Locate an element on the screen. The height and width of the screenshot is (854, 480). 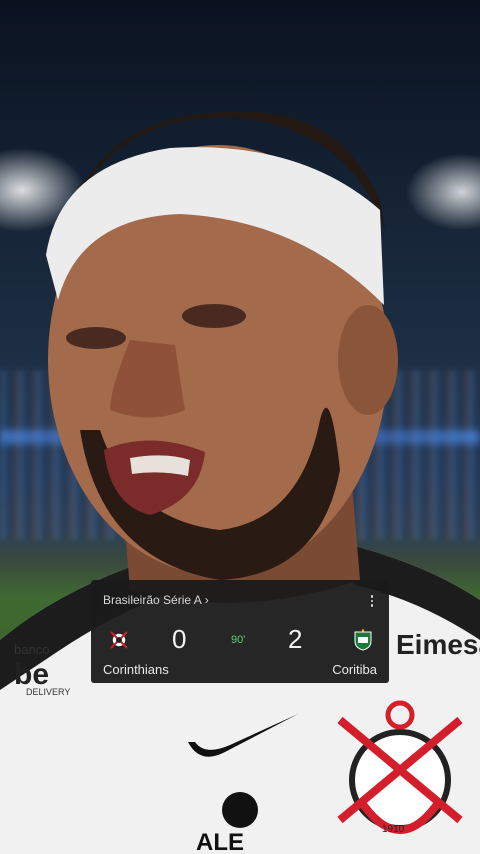
home-team-name: Corinthians is located at coordinates (136, 669).